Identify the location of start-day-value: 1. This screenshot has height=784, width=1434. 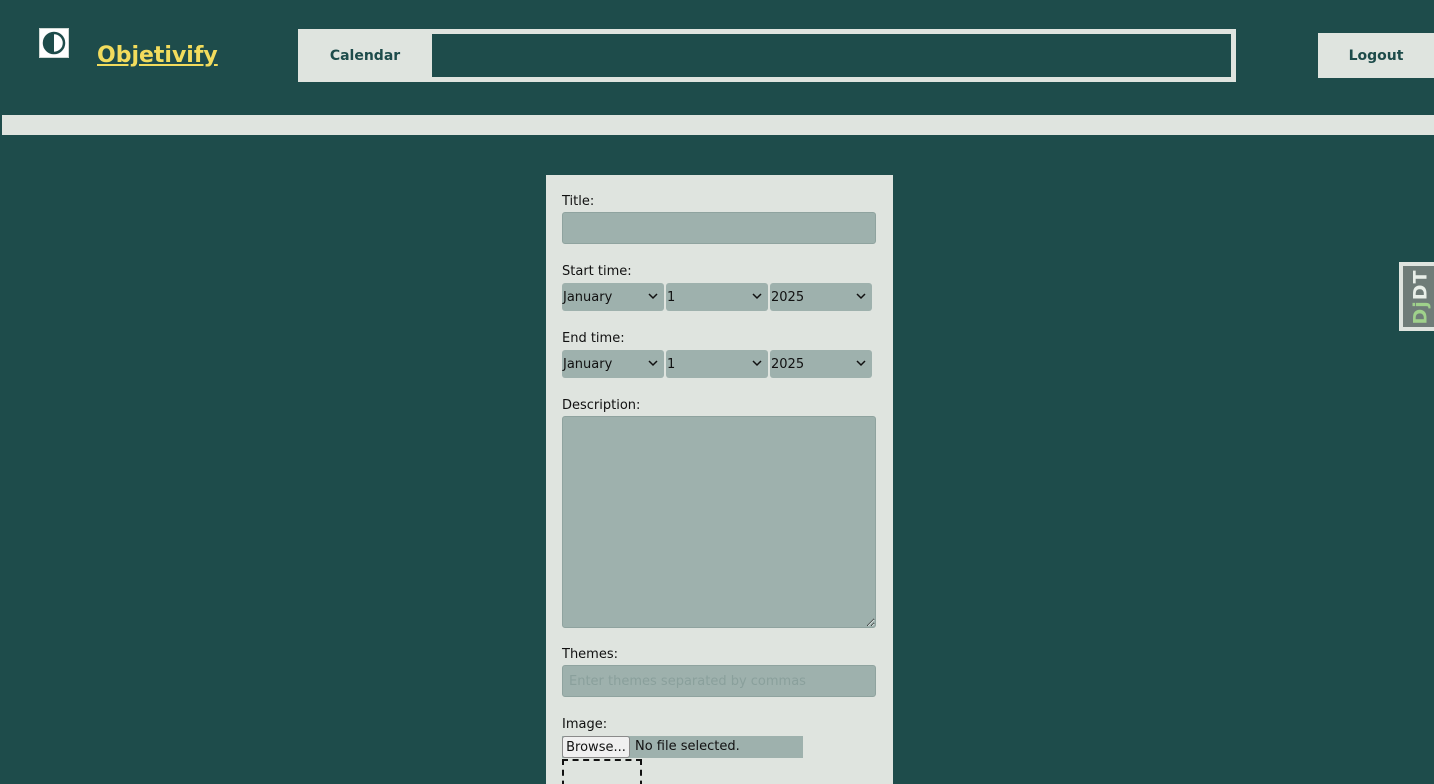
(671, 297).